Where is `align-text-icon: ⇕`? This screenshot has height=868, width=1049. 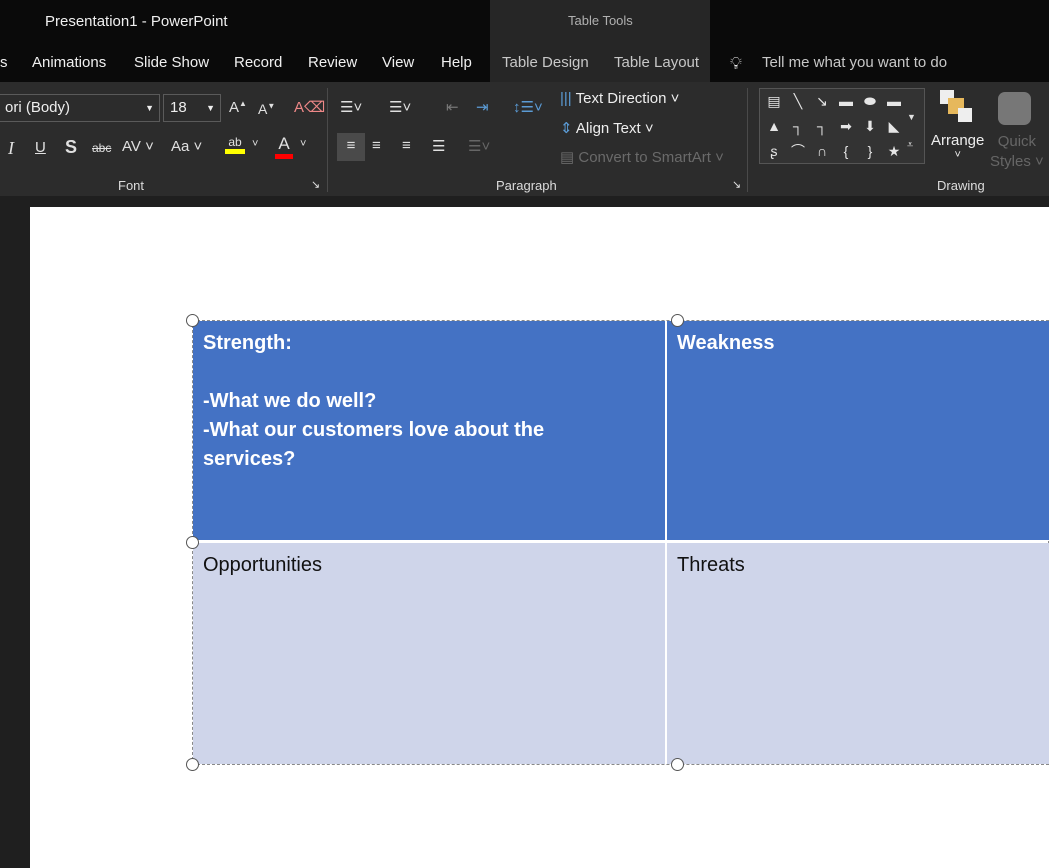 align-text-icon: ⇕ is located at coordinates (566, 128).